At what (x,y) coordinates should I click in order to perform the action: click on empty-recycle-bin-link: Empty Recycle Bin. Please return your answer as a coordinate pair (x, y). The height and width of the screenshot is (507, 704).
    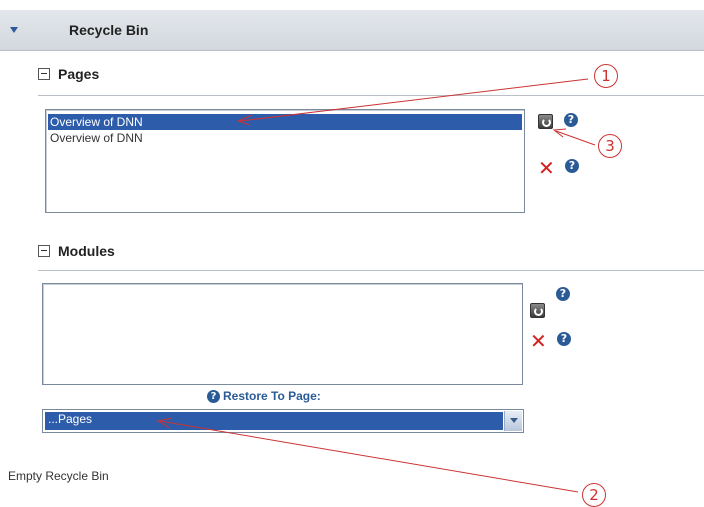
    Looking at the image, I should click on (58, 476).